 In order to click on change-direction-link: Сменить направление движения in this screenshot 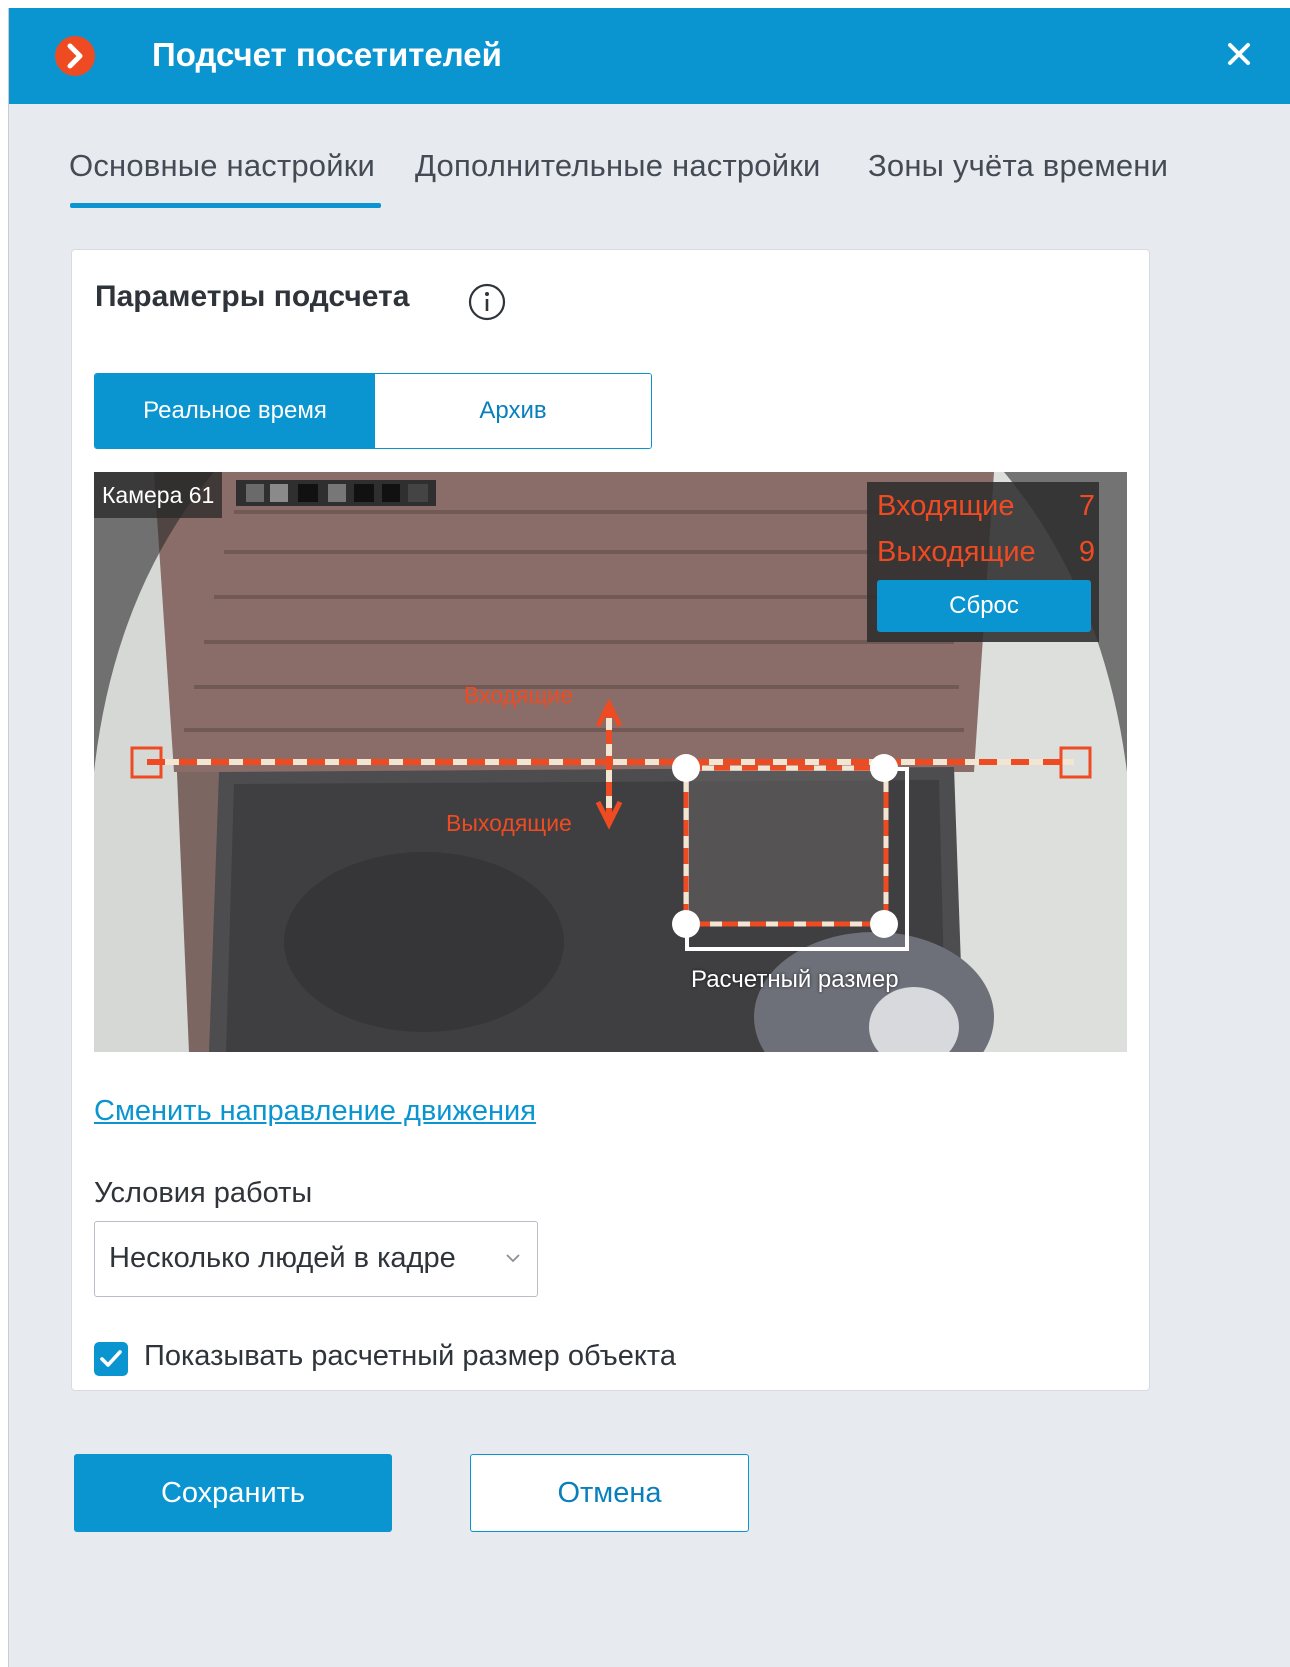, I will do `click(315, 1111)`.